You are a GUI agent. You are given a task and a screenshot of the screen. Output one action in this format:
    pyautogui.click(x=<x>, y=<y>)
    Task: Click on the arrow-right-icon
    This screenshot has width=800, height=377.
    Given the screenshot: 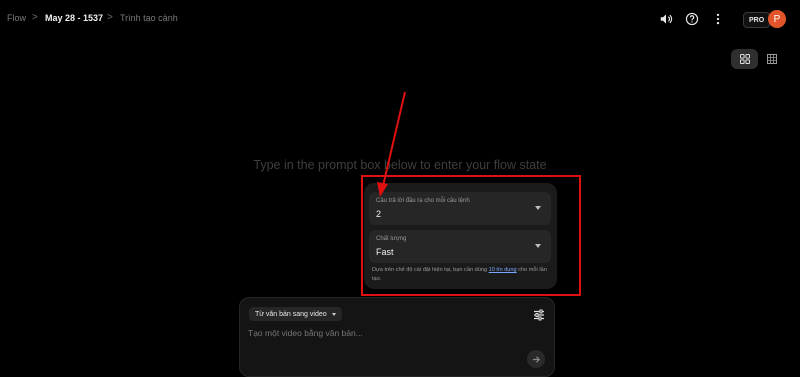 What is the action you would take?
    pyautogui.click(x=536, y=359)
    